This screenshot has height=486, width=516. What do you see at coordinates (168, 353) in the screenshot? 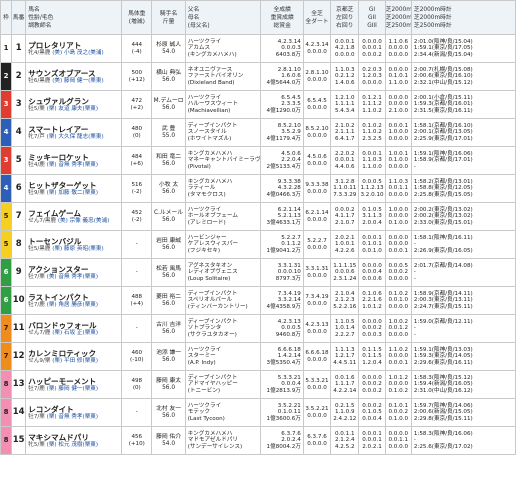
I see `jockey-name-link: 池添 謙一` at bounding box center [168, 353].